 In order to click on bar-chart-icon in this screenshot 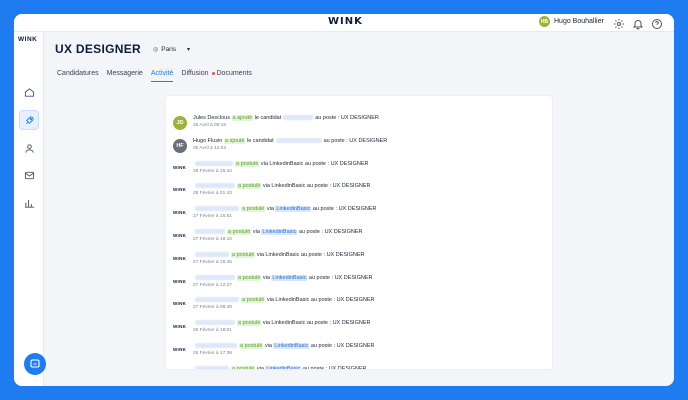, I will do `click(29, 203)`.